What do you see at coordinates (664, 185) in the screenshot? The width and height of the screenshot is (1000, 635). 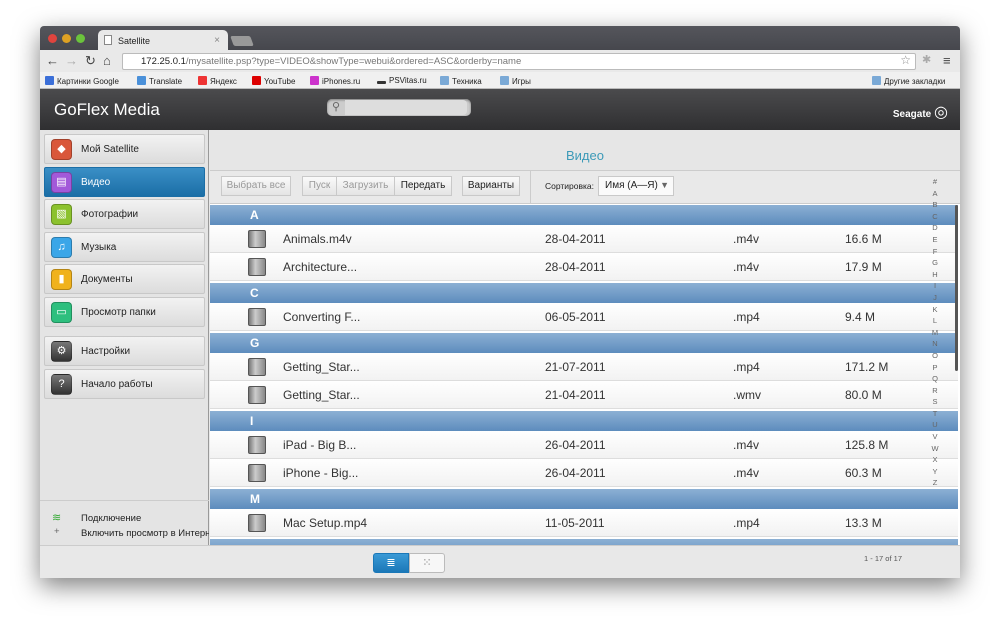 I see `chevron-down-icon: ▼` at bounding box center [664, 185].